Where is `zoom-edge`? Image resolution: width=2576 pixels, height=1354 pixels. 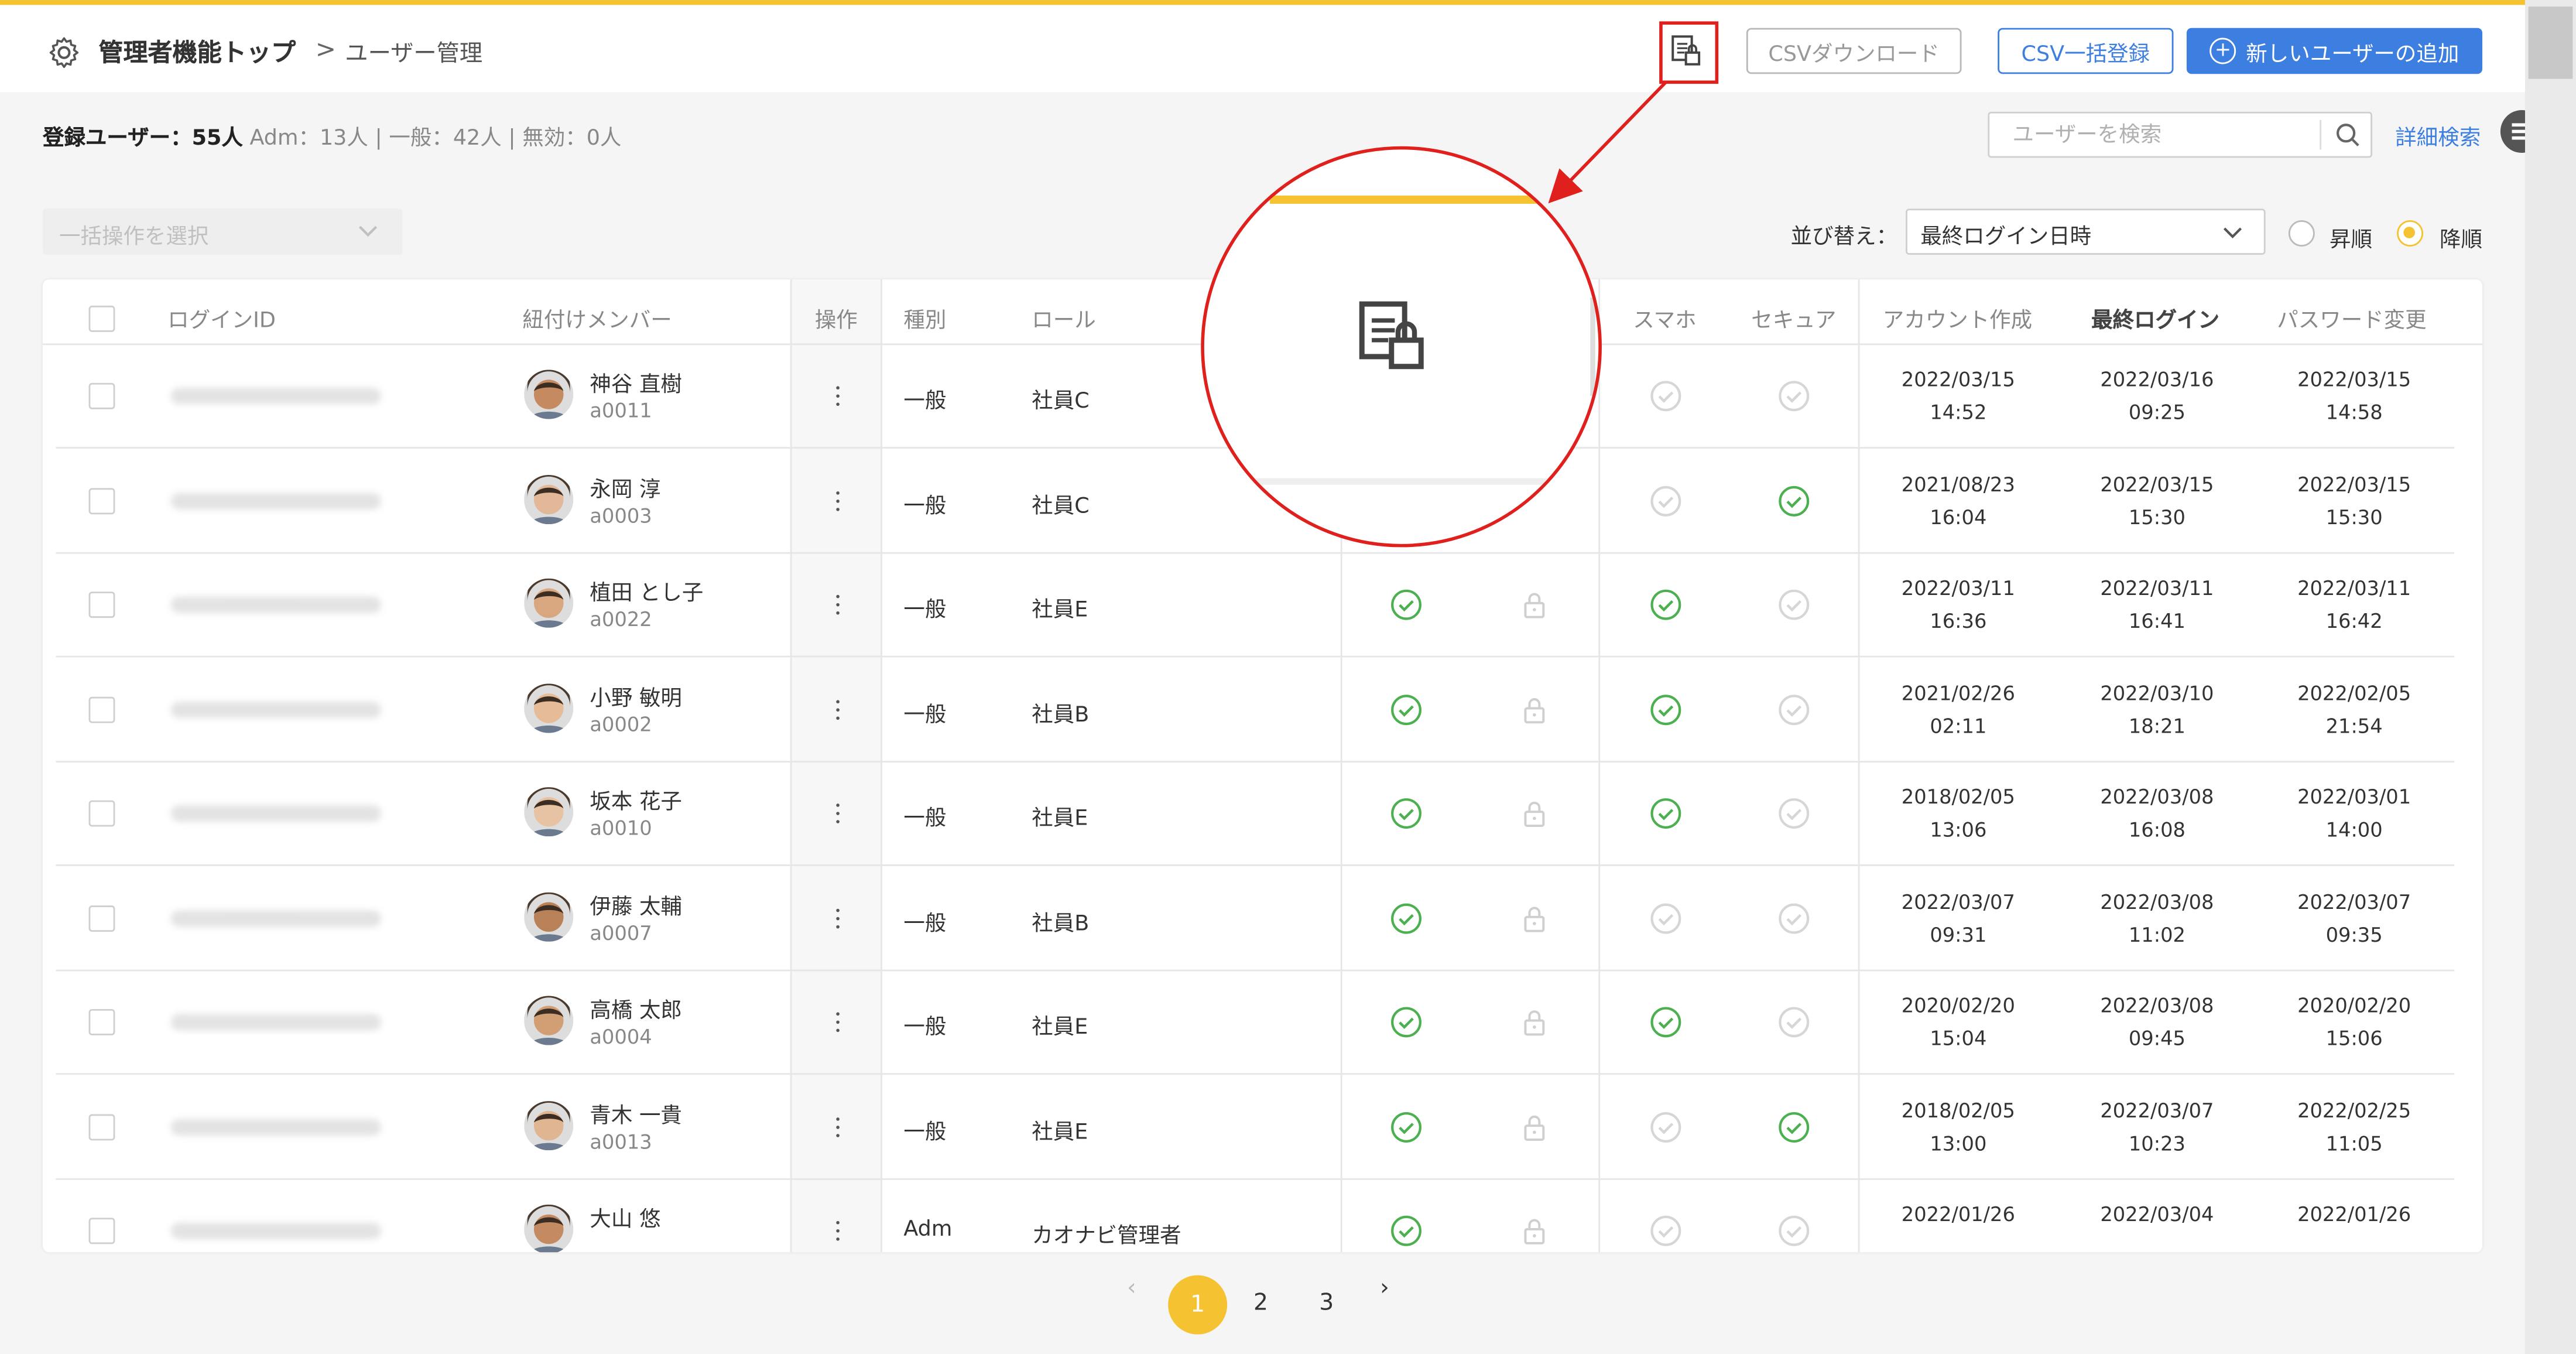
zoom-edge is located at coordinates (1592, 346).